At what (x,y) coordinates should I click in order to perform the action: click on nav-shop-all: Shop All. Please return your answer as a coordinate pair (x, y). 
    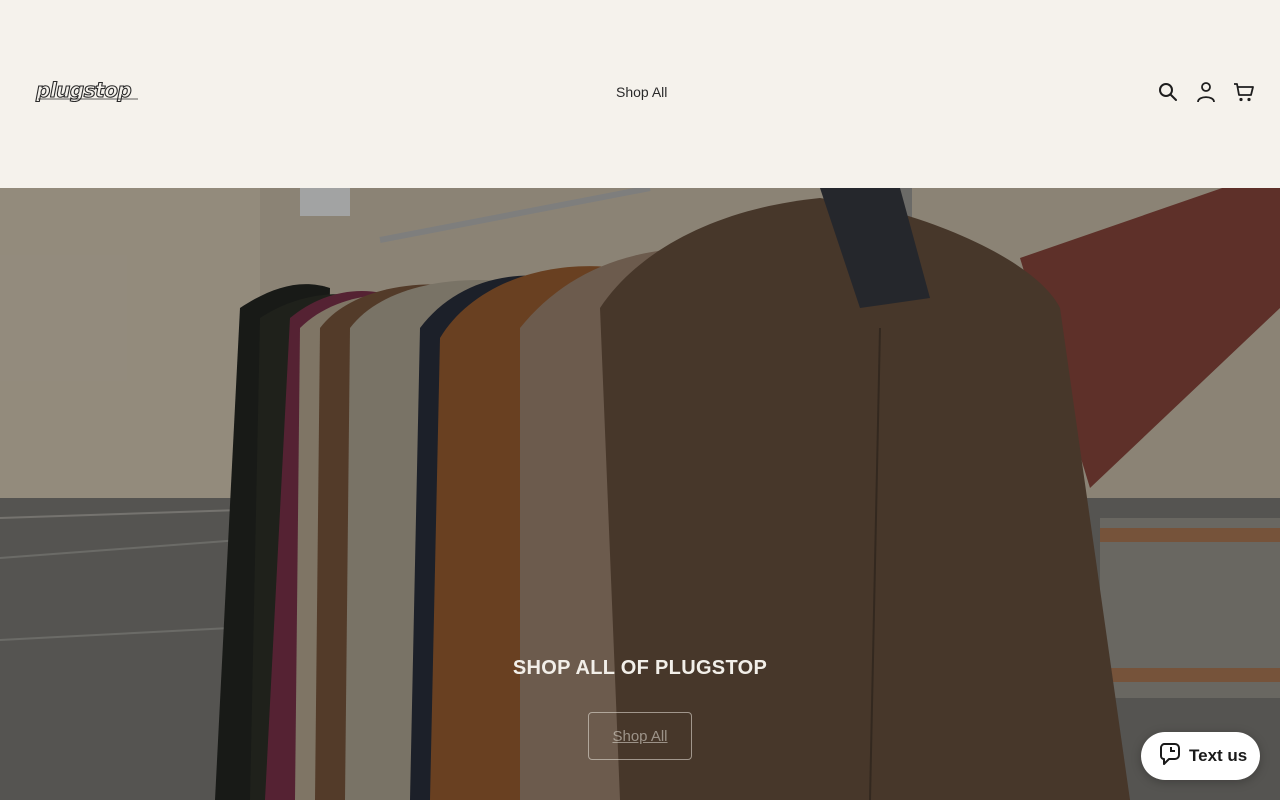
    Looking at the image, I should click on (641, 92).